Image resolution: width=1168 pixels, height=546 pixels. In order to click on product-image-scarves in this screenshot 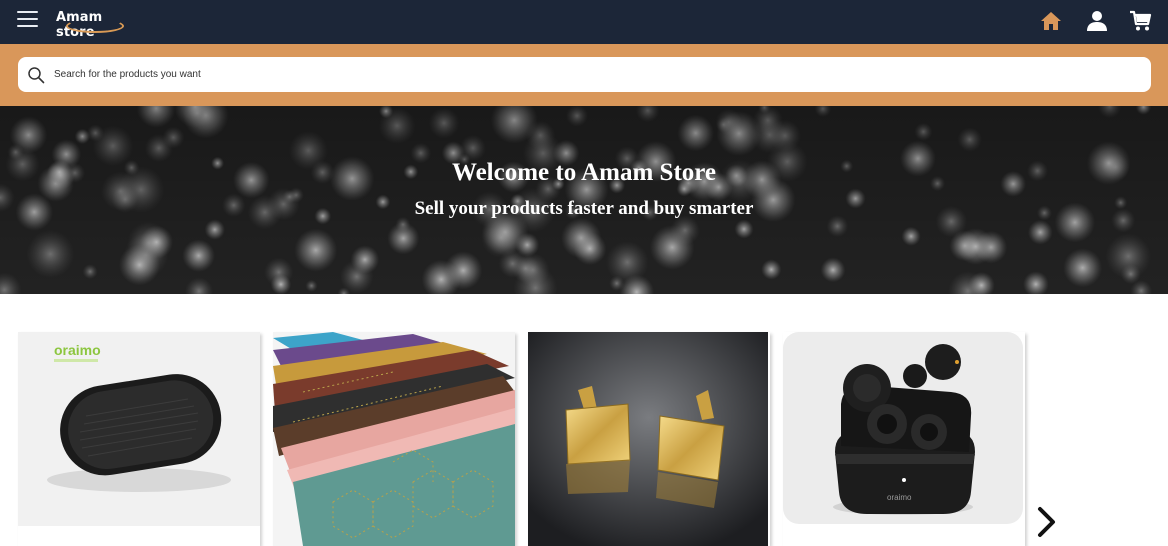, I will do `click(394, 439)`.